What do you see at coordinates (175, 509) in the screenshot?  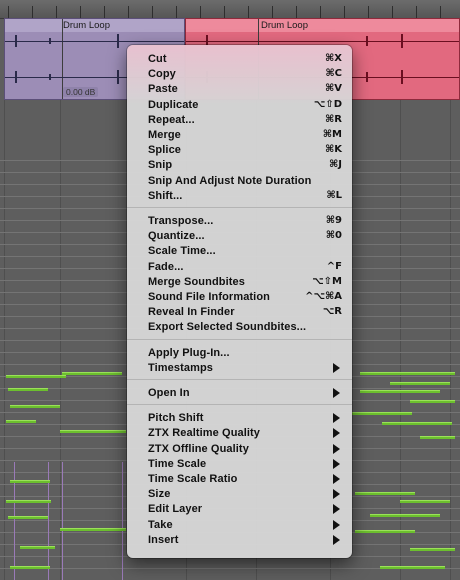 I see `menu-item-label: Edit Layer` at bounding box center [175, 509].